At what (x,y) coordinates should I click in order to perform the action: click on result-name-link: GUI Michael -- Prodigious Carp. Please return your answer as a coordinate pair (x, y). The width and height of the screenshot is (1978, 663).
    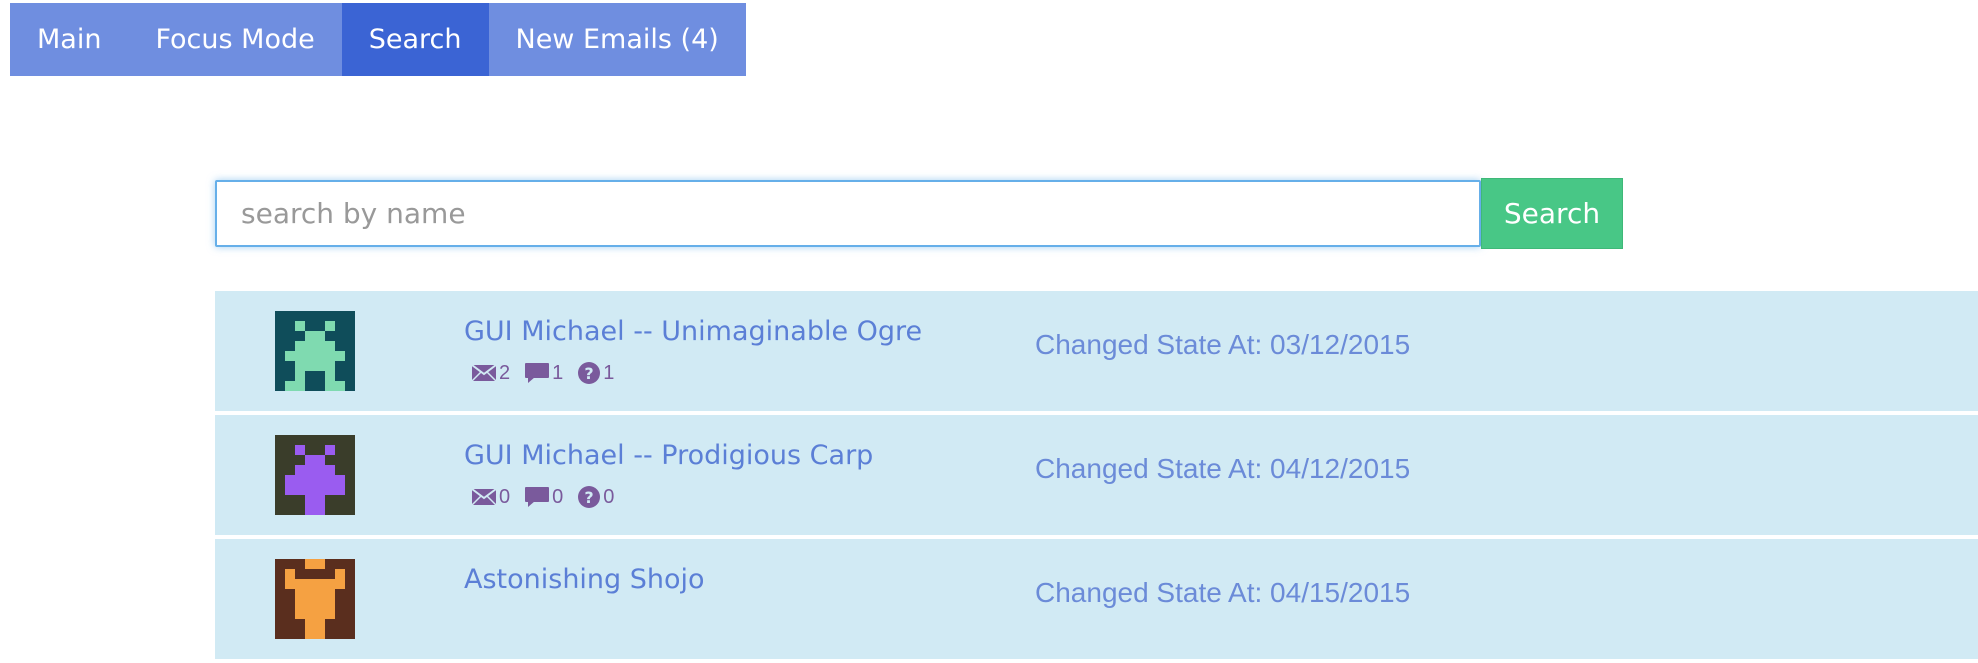
    Looking at the image, I should click on (668, 455).